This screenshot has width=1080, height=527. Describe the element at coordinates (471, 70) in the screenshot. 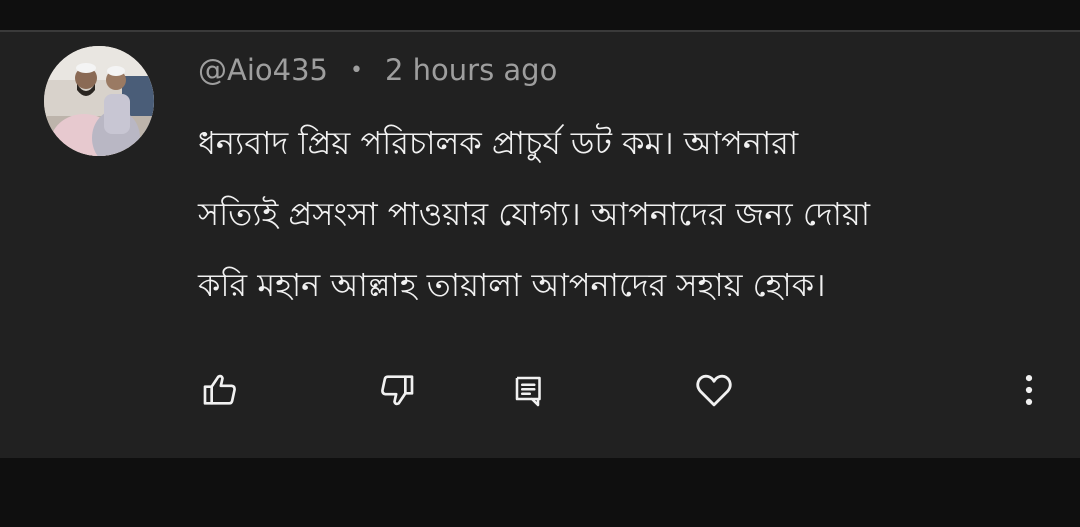

I see `comment-timestamp: 2 hours ago` at that location.